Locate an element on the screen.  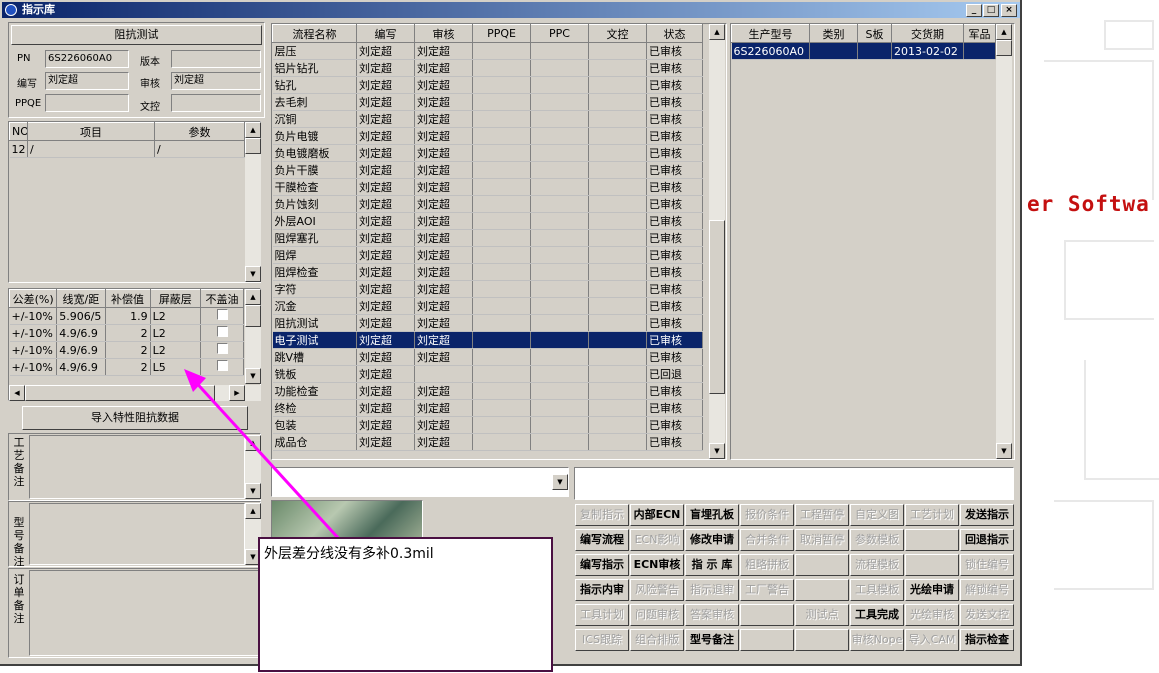
annotation-callout: 外层差分线没有多补0.3mil is located at coordinates (405, 604).